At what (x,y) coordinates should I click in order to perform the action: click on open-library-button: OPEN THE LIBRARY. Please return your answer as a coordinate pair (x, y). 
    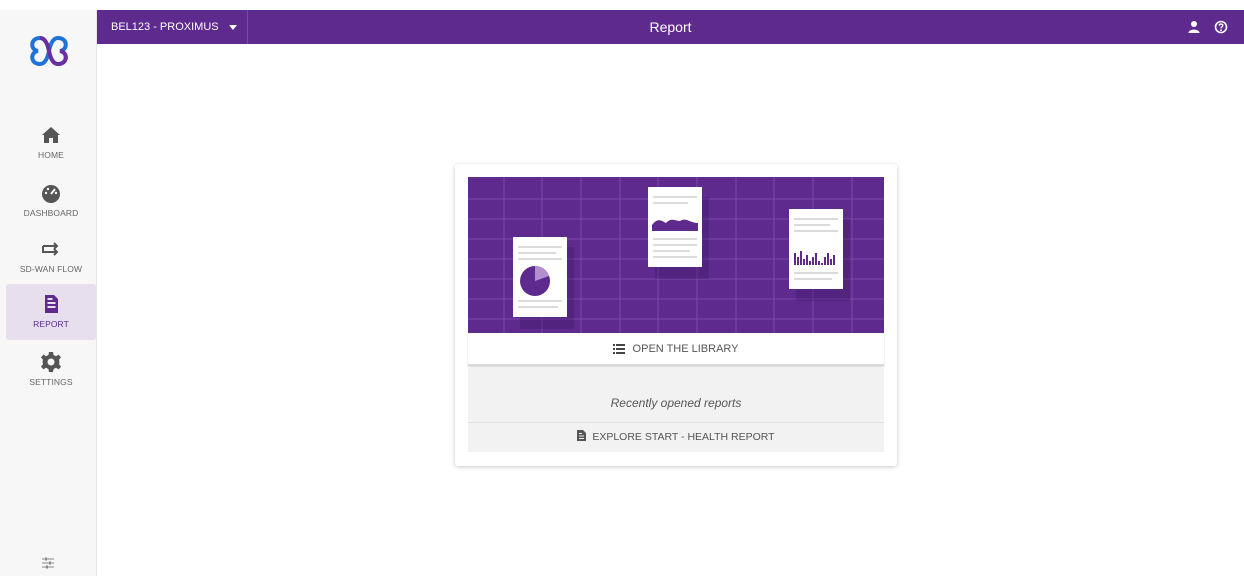
    Looking at the image, I should click on (676, 349).